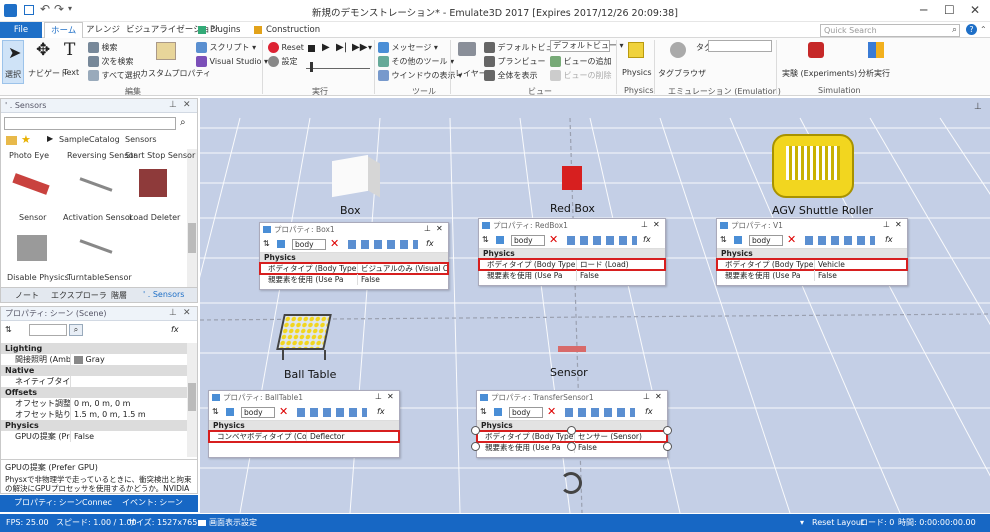  I want to click on tab-construction: Construction, so click(293, 30).